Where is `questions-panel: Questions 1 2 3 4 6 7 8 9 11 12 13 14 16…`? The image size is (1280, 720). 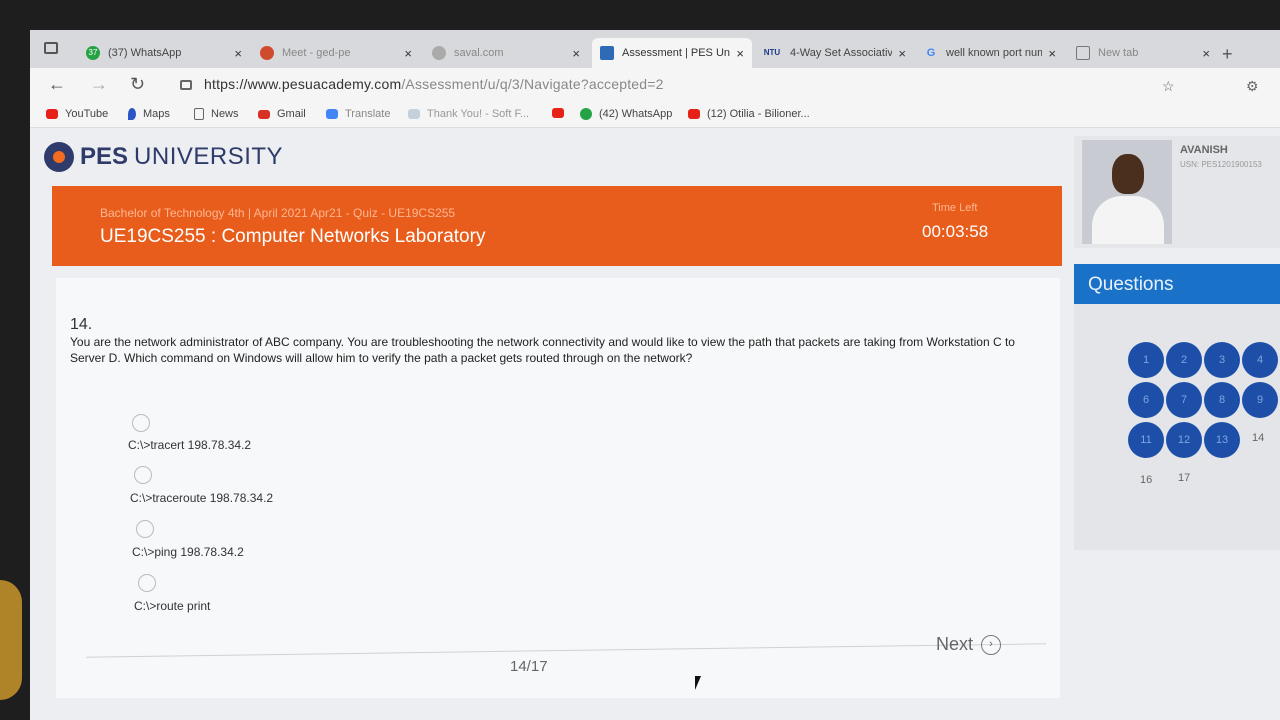 questions-panel: Questions 1 2 3 4 6 7 8 9 11 12 13 14 16… is located at coordinates (1177, 407).